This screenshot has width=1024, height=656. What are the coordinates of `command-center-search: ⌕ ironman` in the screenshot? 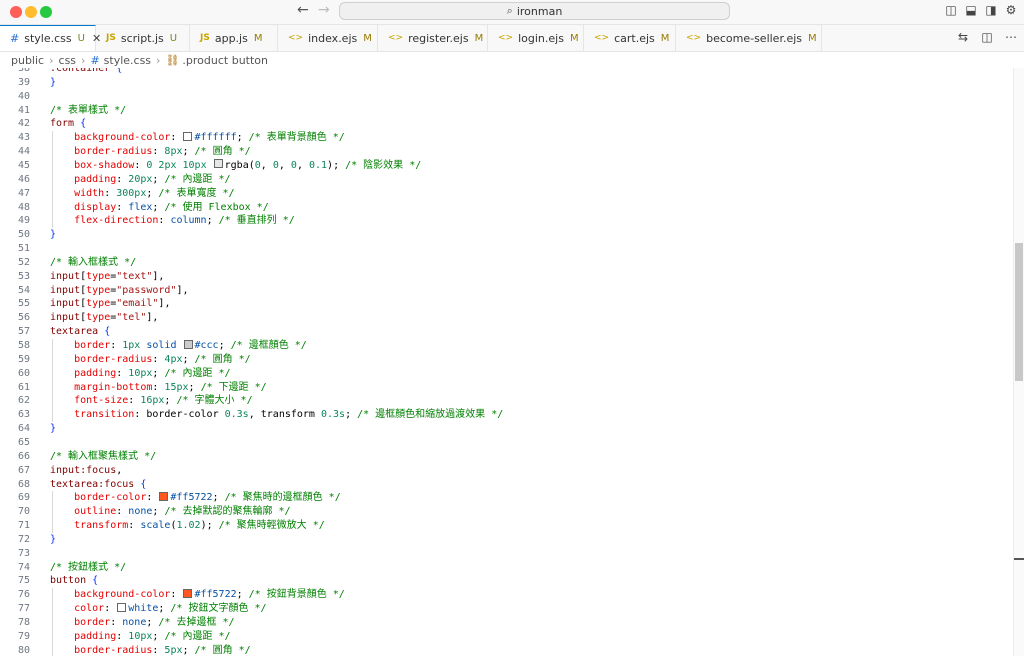 It's located at (534, 11).